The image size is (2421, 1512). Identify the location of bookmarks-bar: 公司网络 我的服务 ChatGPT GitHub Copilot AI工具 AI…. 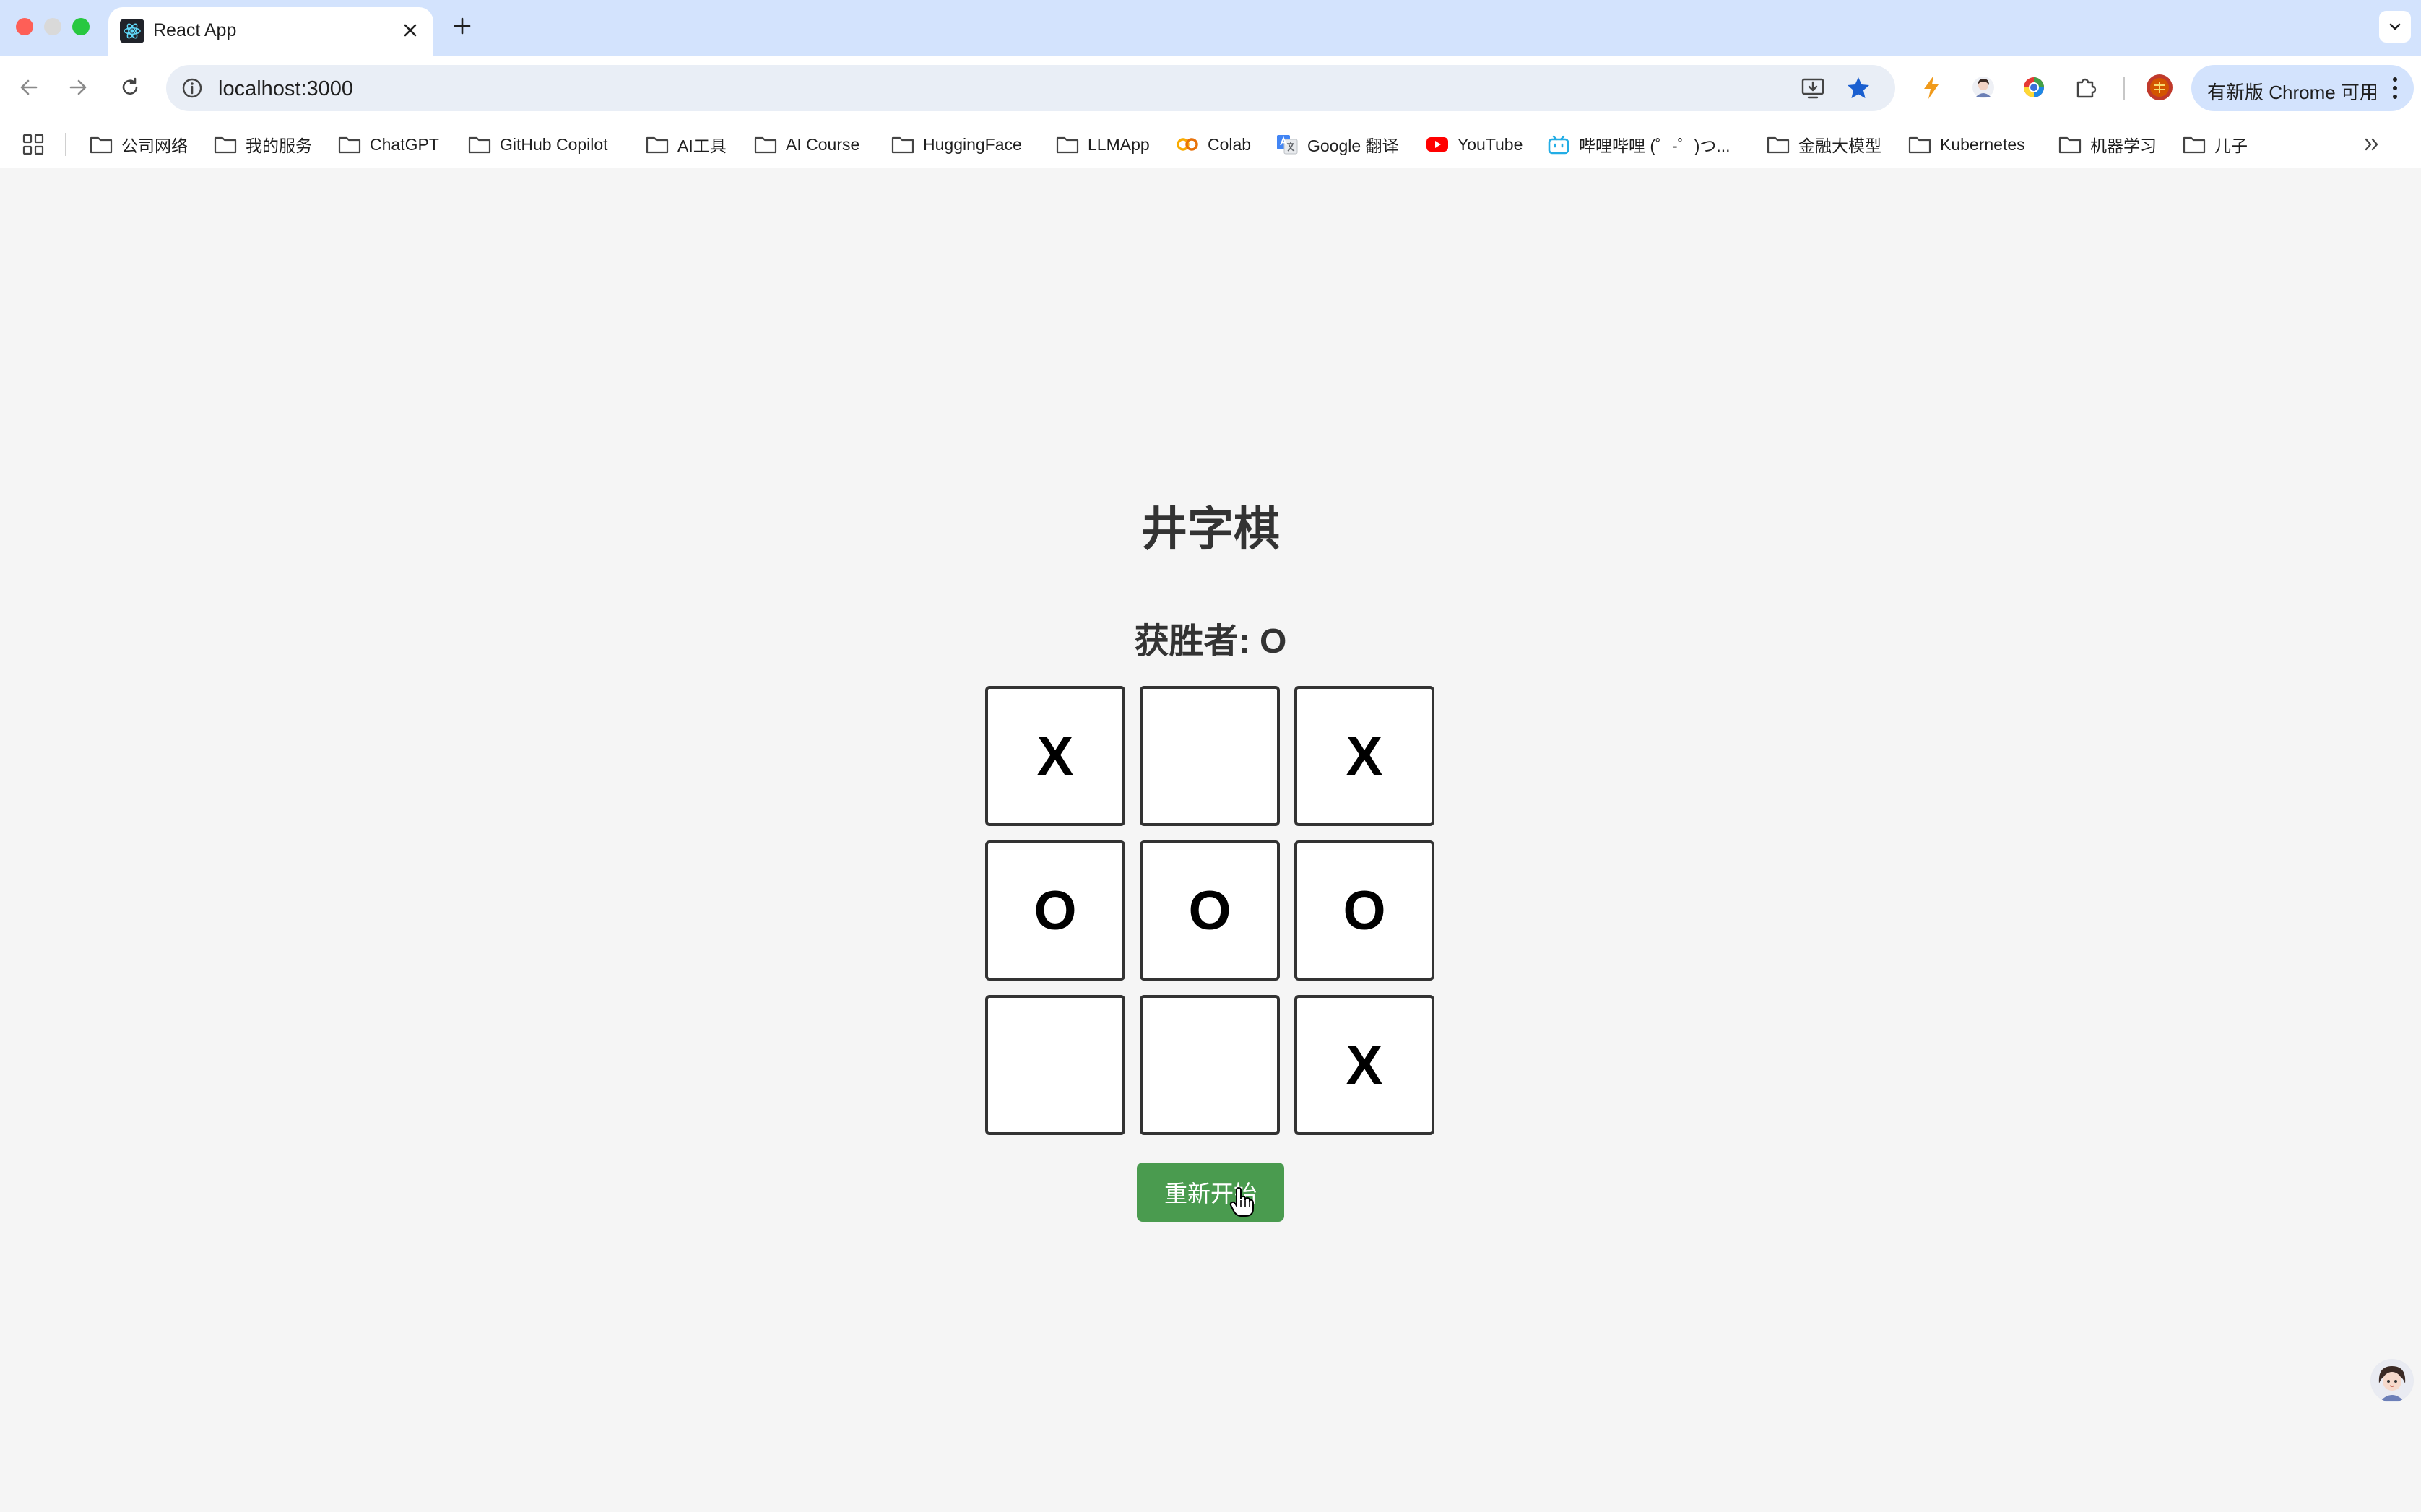
(1210, 144).